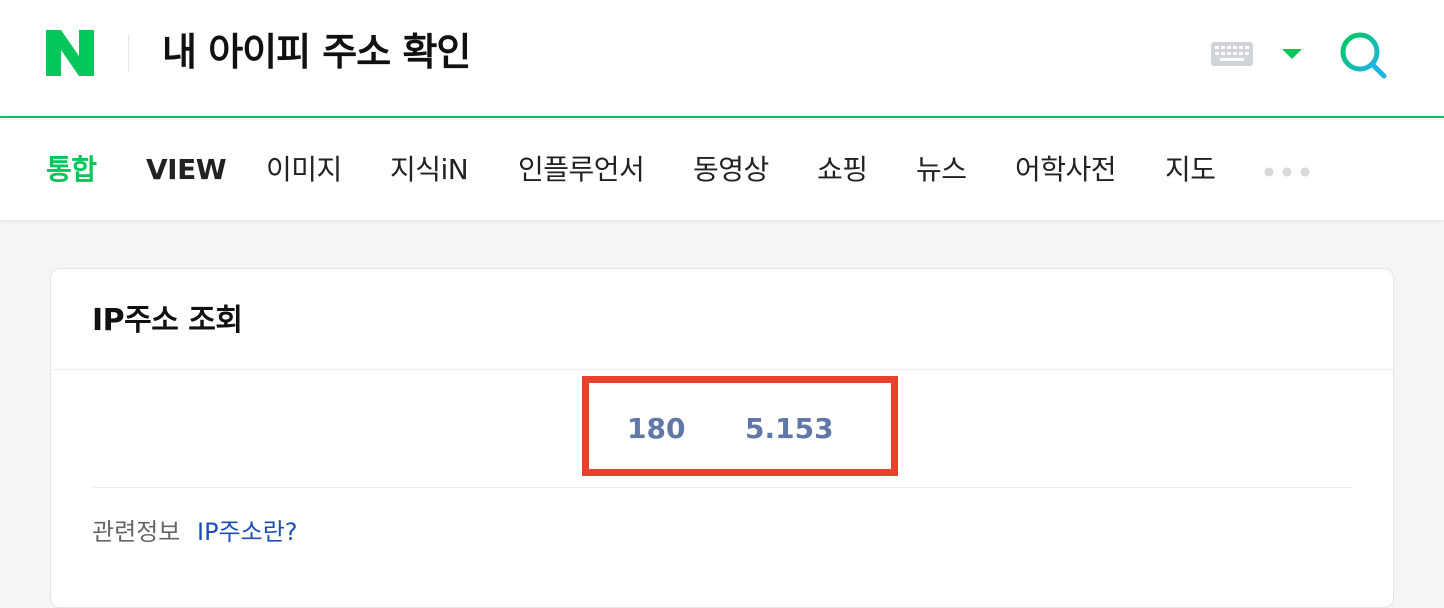 The width and height of the screenshot is (1444, 608). Describe the element at coordinates (656, 428) in the screenshot. I see `ip-address-part: 180` at that location.